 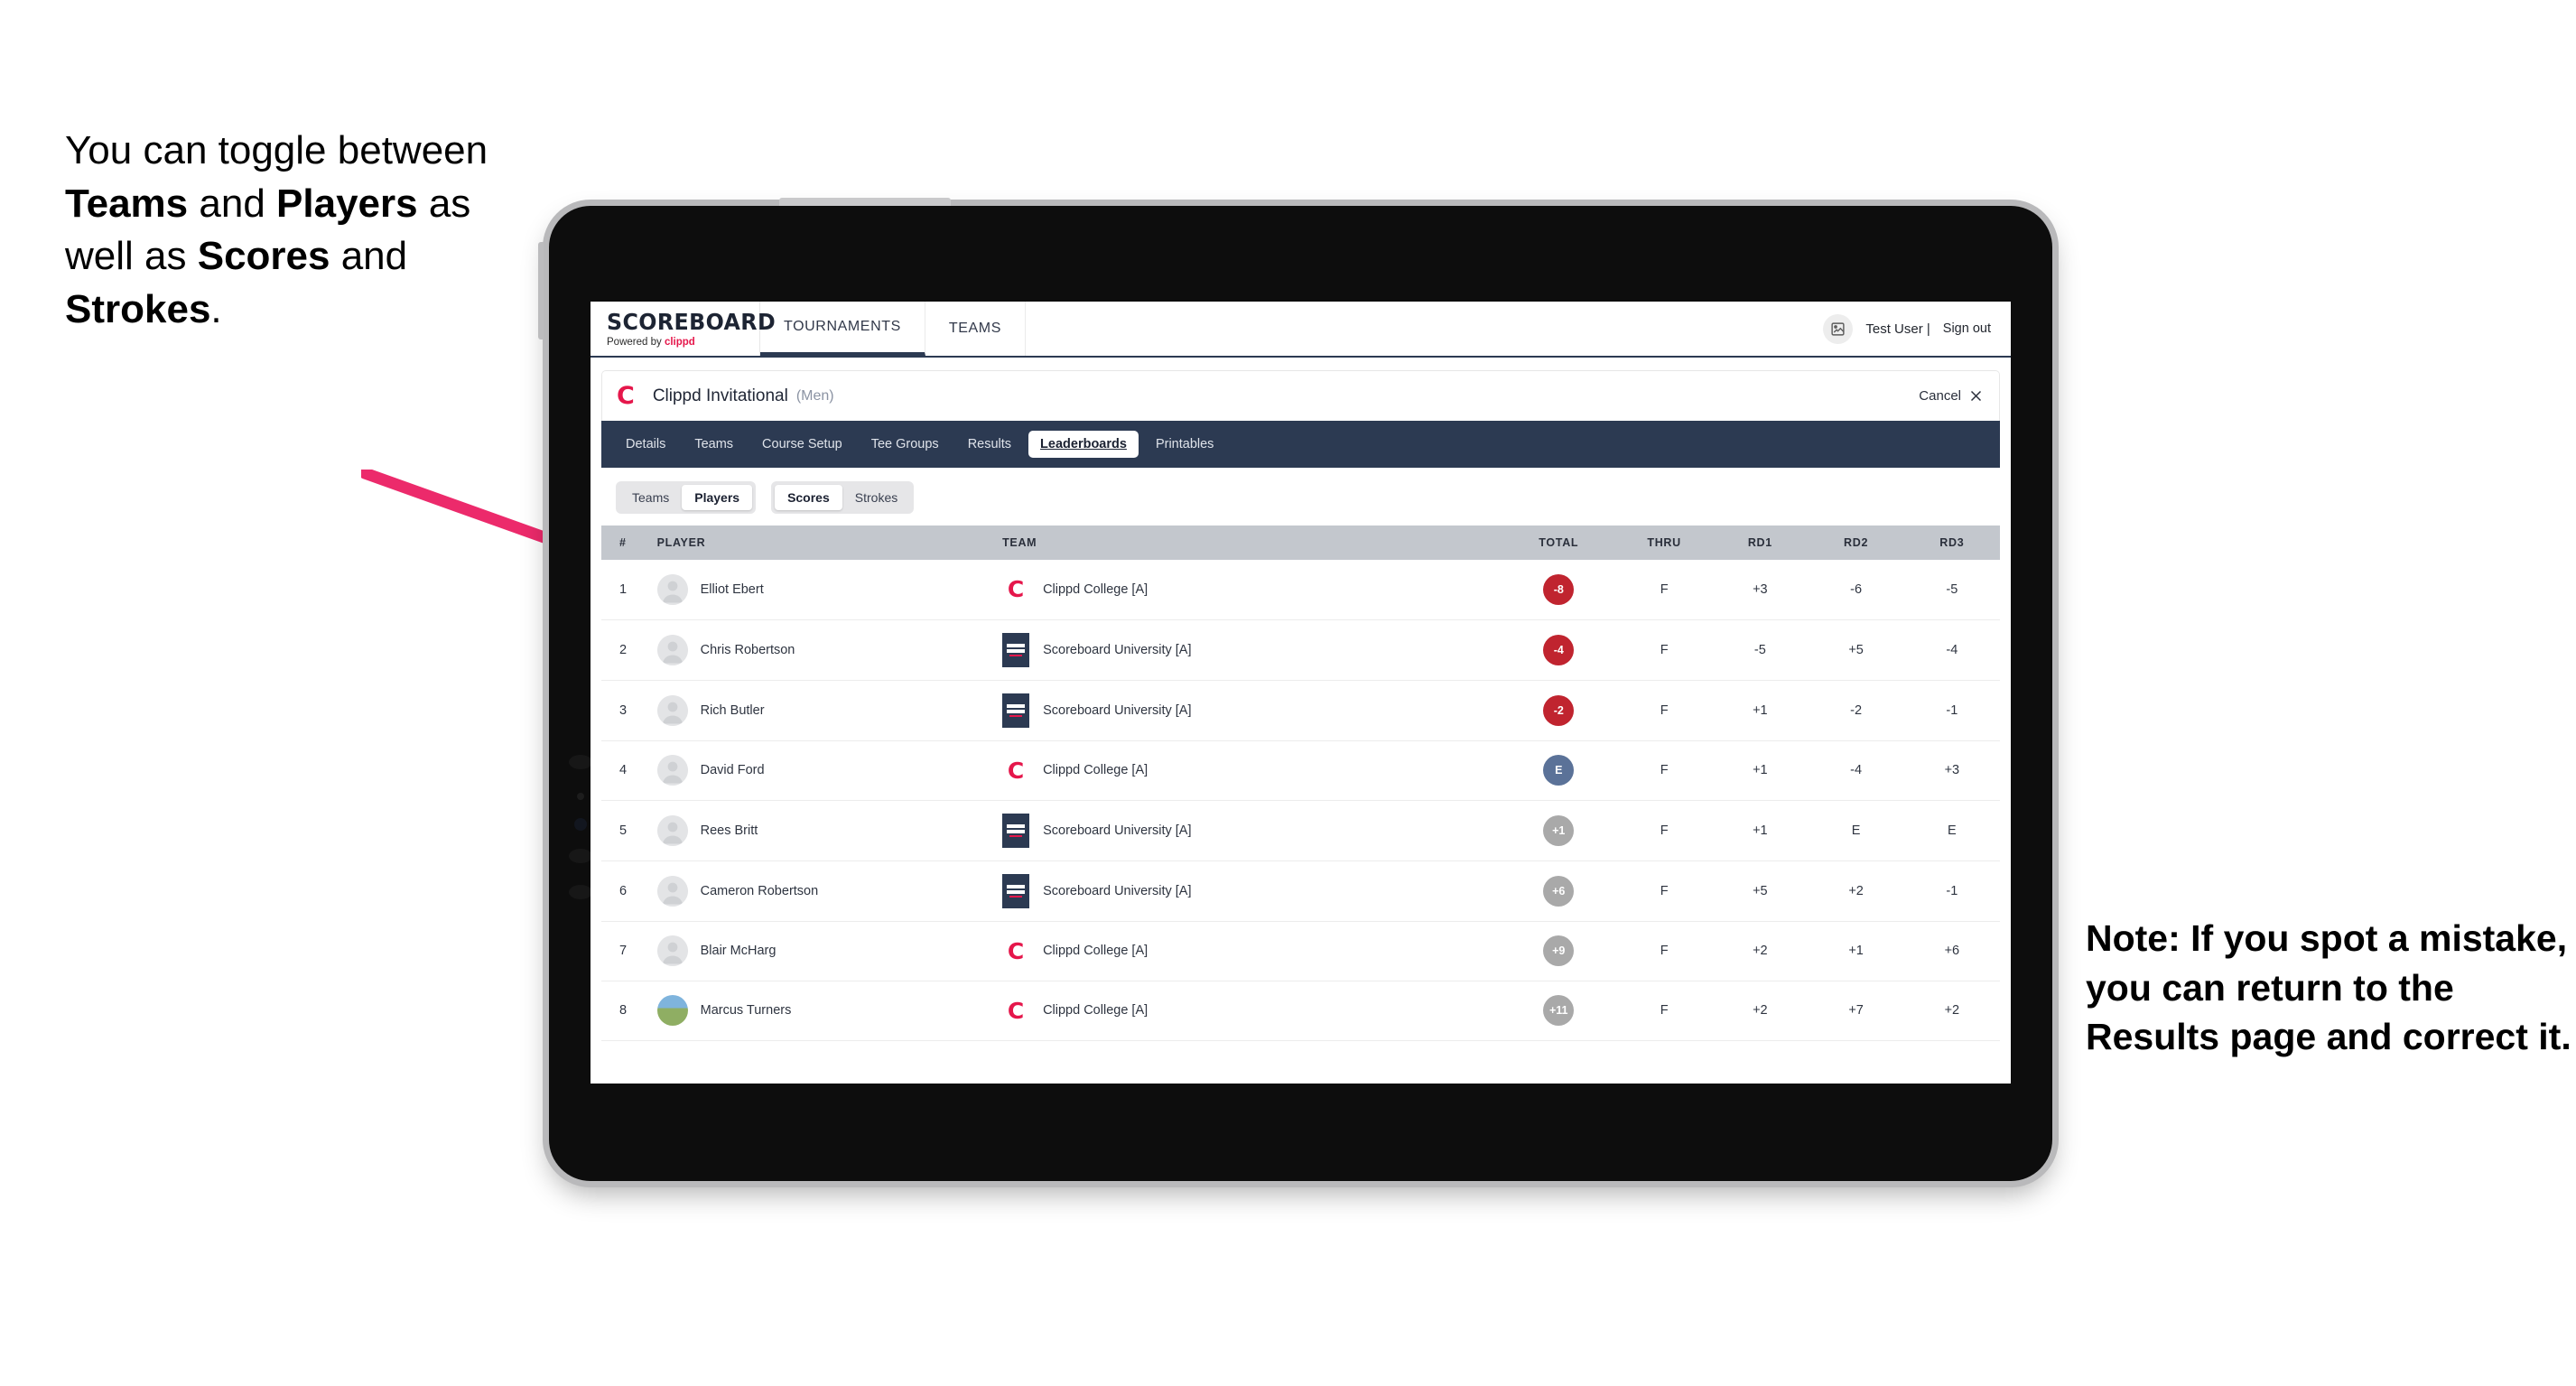 I want to click on table-header-row: # PLAYER TEAM TOTAL THRU RD1 RD2 RD3, so click(x=1300, y=543).